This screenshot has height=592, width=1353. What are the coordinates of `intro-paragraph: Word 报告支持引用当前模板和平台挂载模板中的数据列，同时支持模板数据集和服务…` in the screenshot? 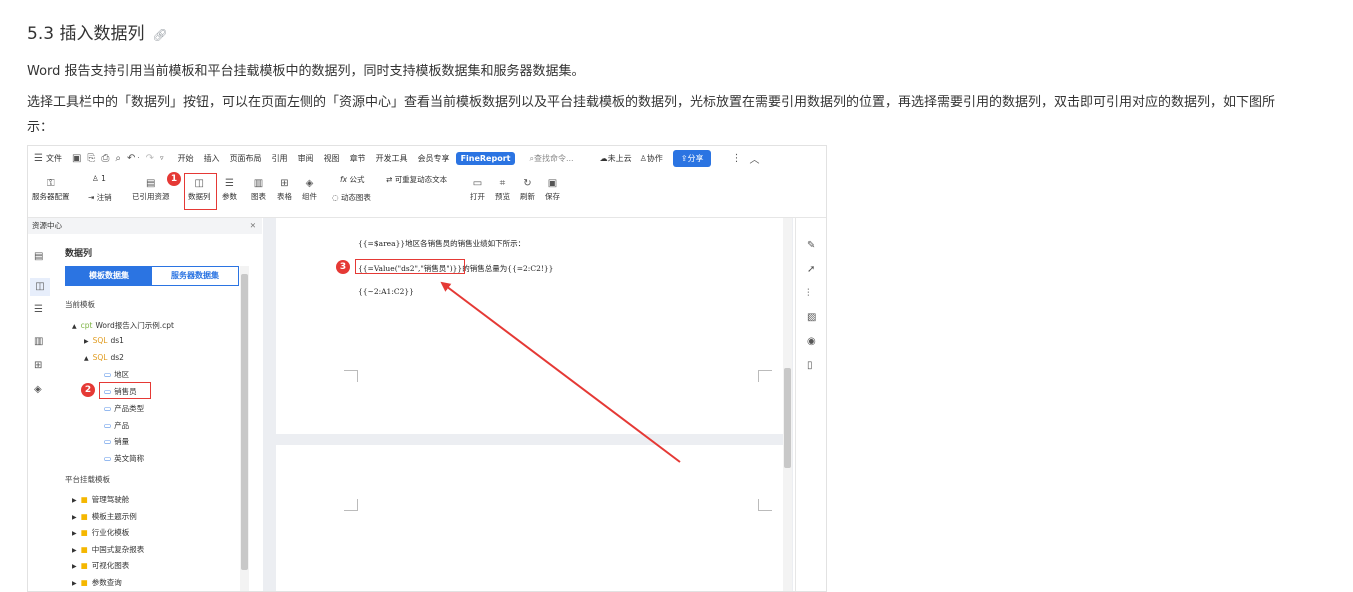 It's located at (306, 71).